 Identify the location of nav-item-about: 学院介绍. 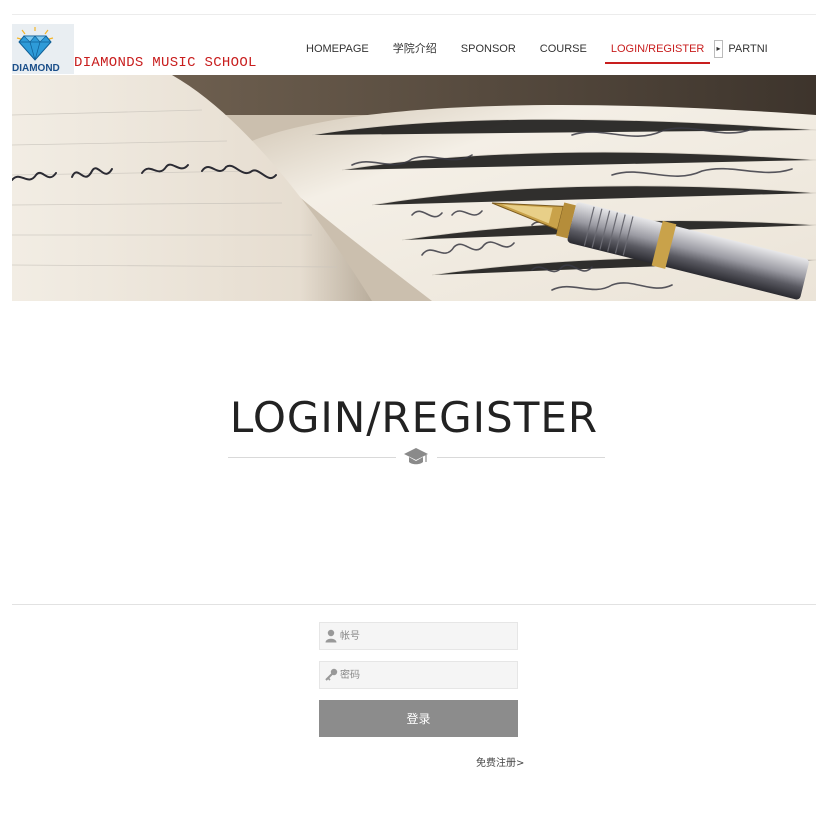
(415, 53).